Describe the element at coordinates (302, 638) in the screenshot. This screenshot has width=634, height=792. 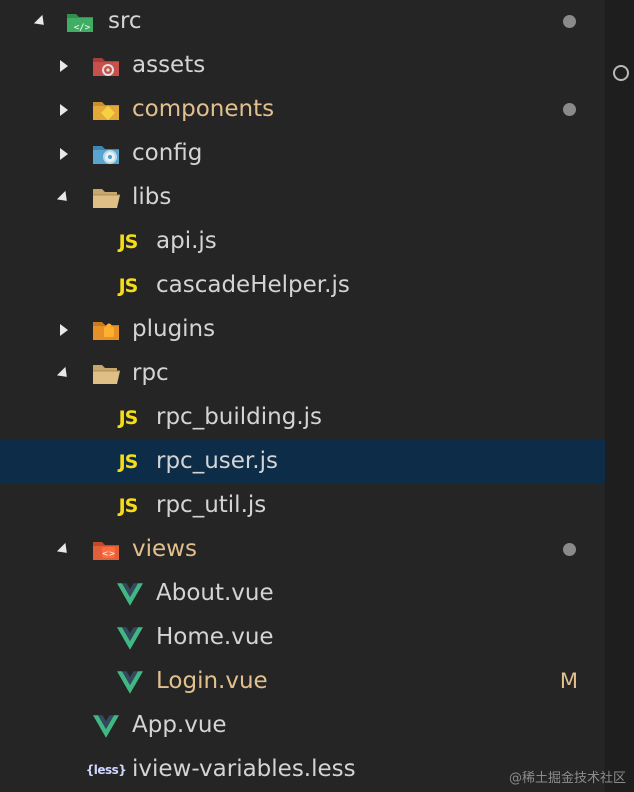
I see `tree-row-home-vue: Home.vue` at that location.